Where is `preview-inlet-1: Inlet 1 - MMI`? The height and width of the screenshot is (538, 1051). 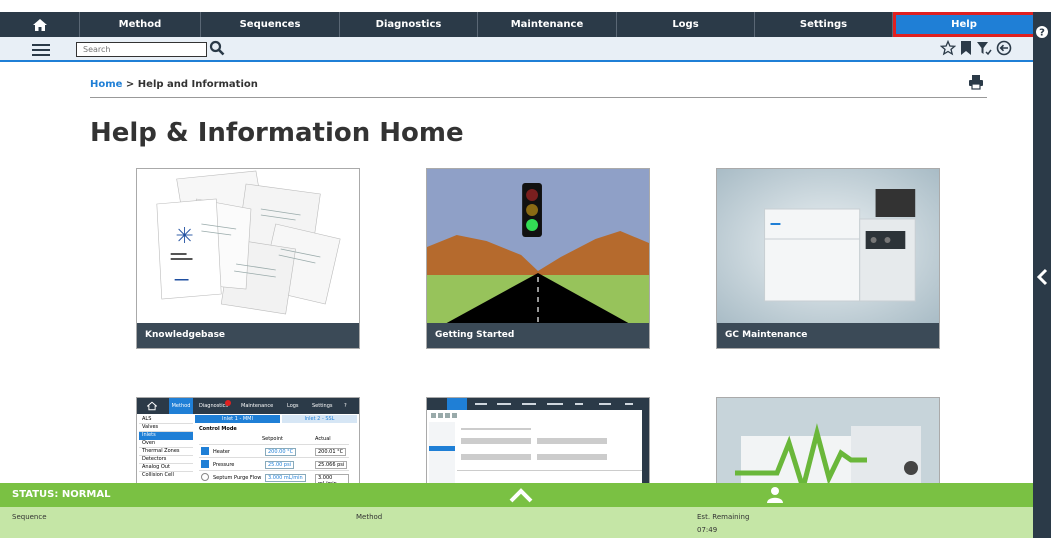 preview-inlet-1: Inlet 1 - MMI is located at coordinates (237, 419).